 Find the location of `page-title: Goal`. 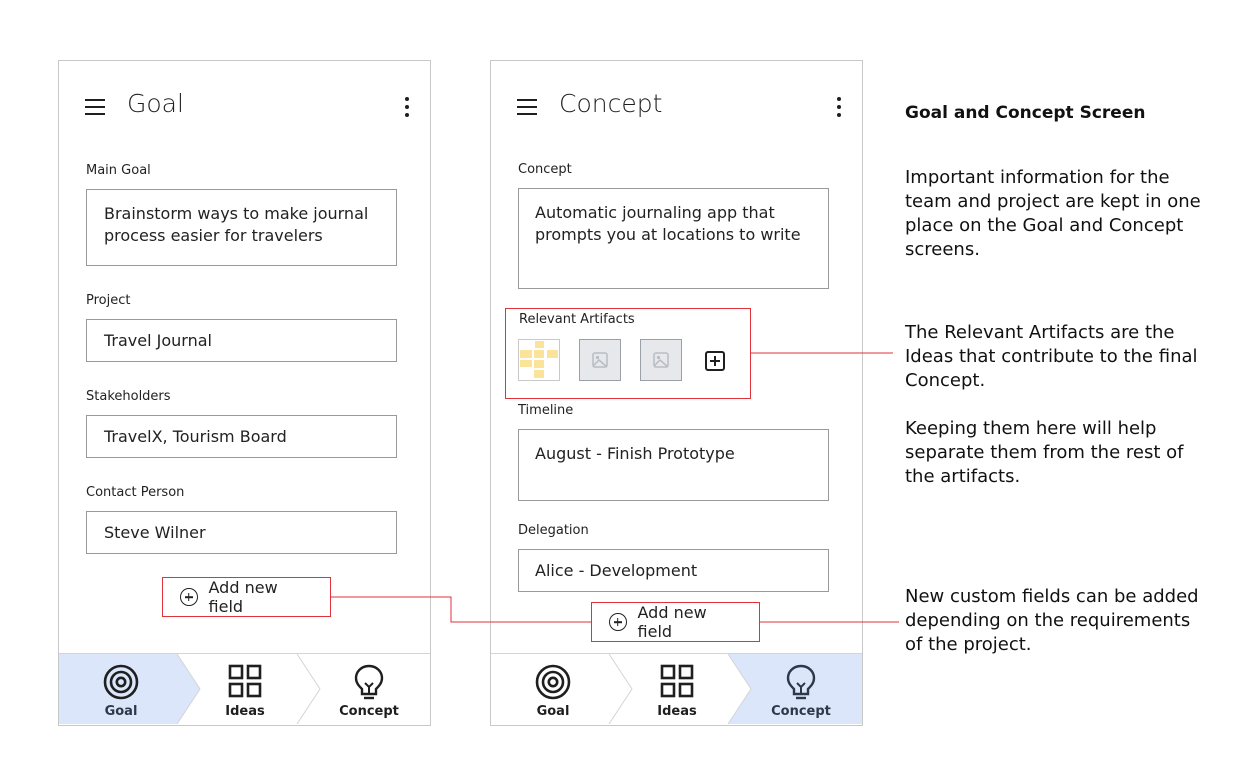

page-title: Goal is located at coordinates (155, 103).